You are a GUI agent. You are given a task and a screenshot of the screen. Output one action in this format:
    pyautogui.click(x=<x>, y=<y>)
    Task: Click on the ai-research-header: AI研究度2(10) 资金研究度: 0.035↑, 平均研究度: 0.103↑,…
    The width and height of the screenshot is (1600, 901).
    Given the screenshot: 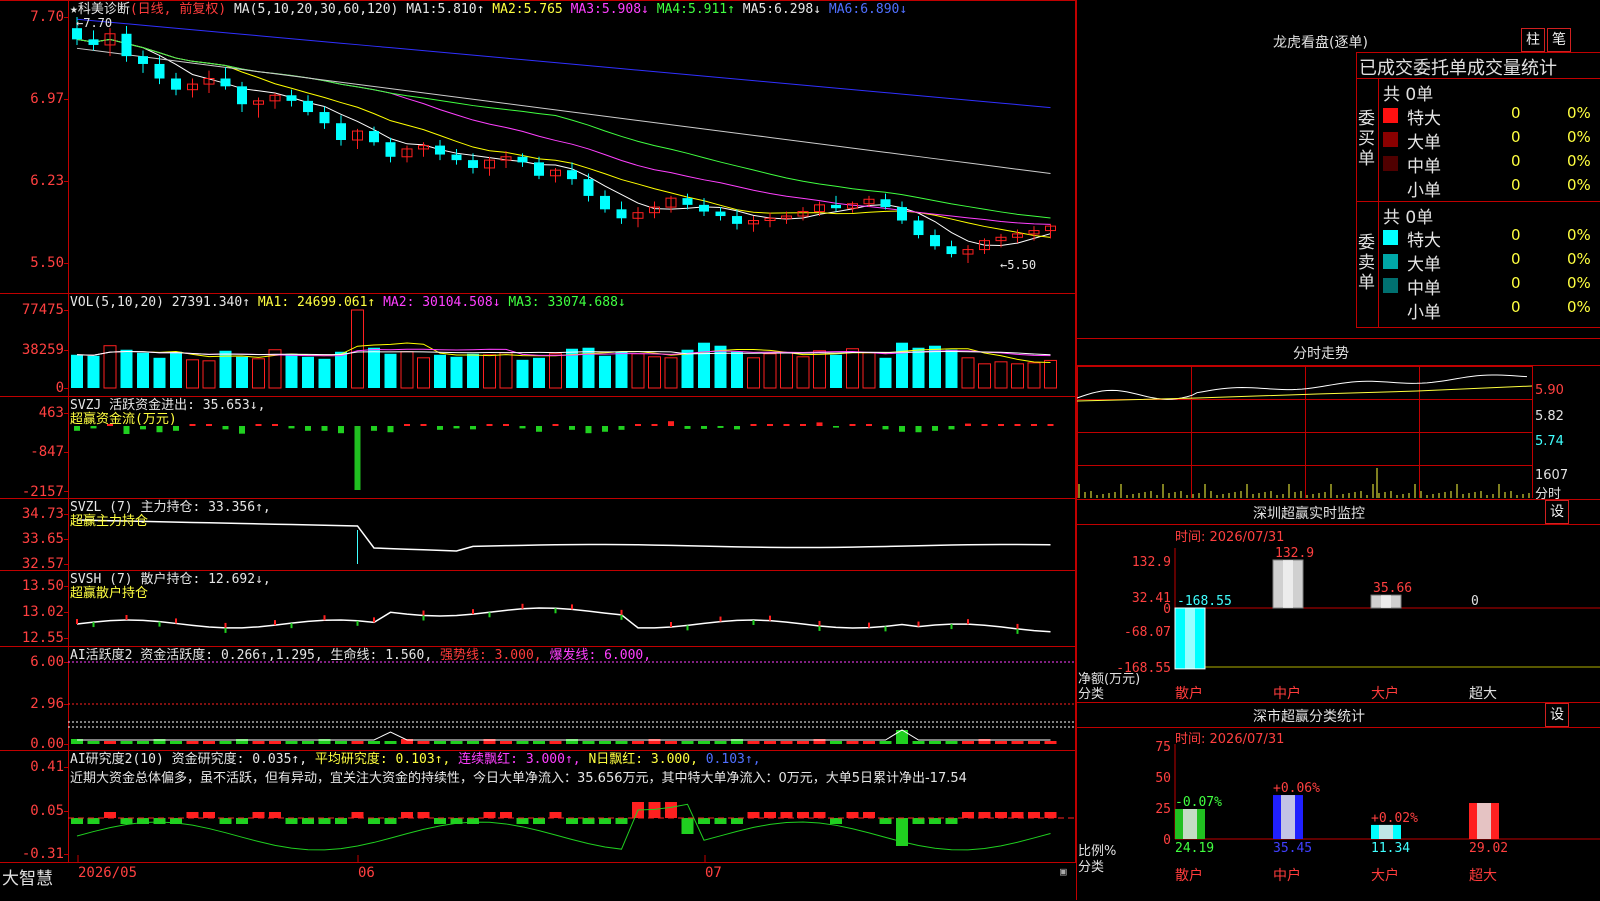 What is the action you would take?
    pyautogui.click(x=415, y=759)
    